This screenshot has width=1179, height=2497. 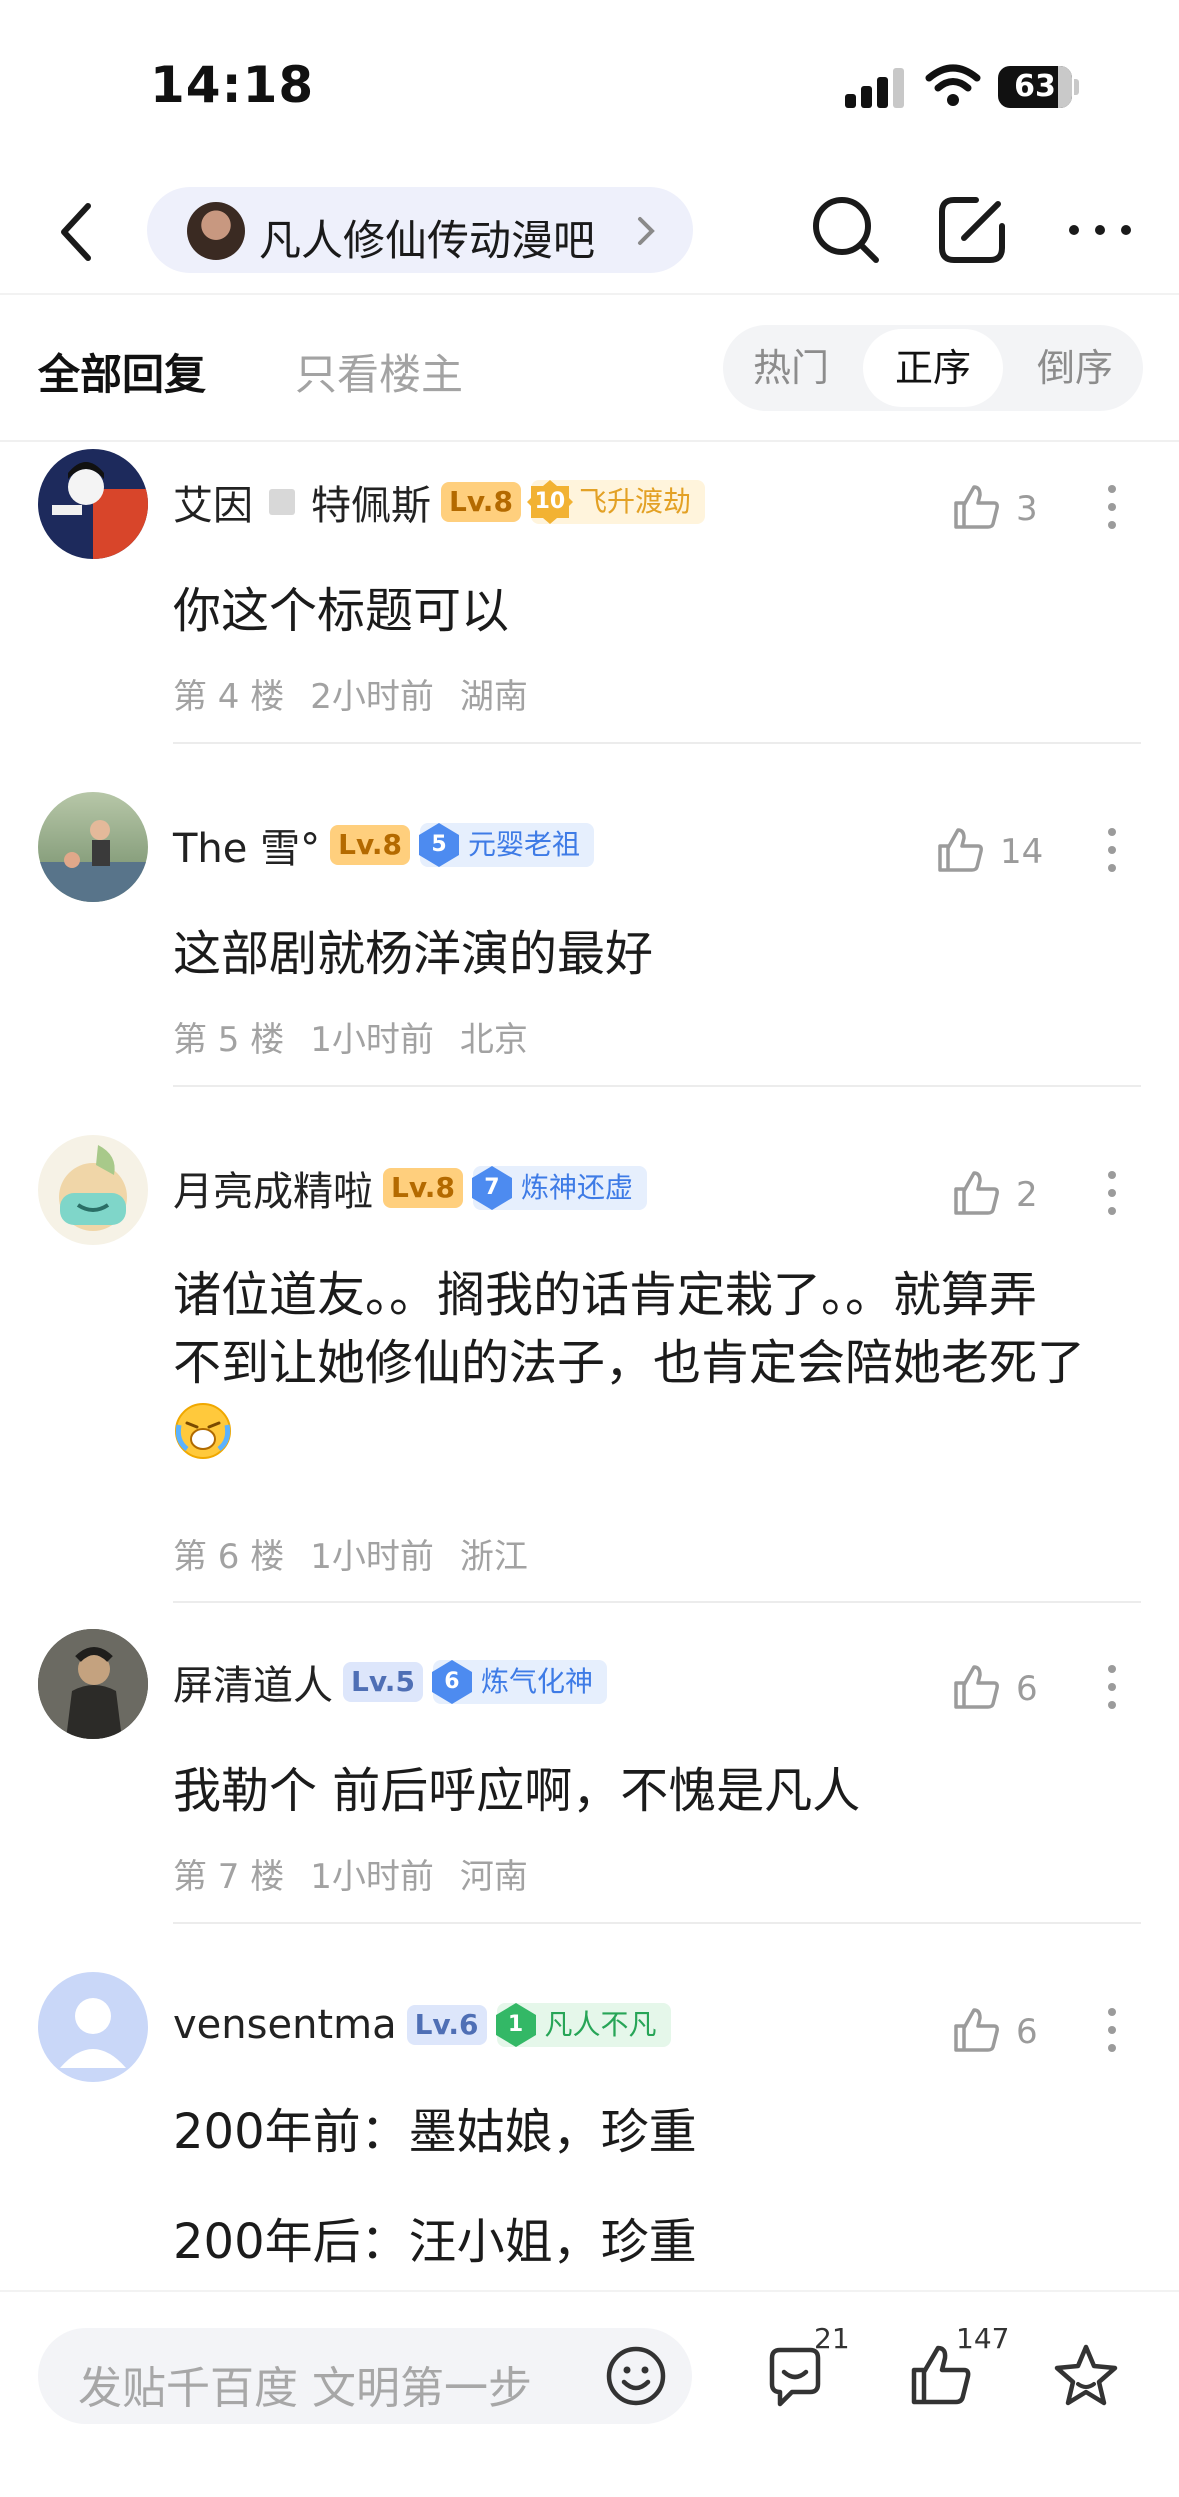 I want to click on floor-number: 第 7 楼, so click(x=229, y=1877).